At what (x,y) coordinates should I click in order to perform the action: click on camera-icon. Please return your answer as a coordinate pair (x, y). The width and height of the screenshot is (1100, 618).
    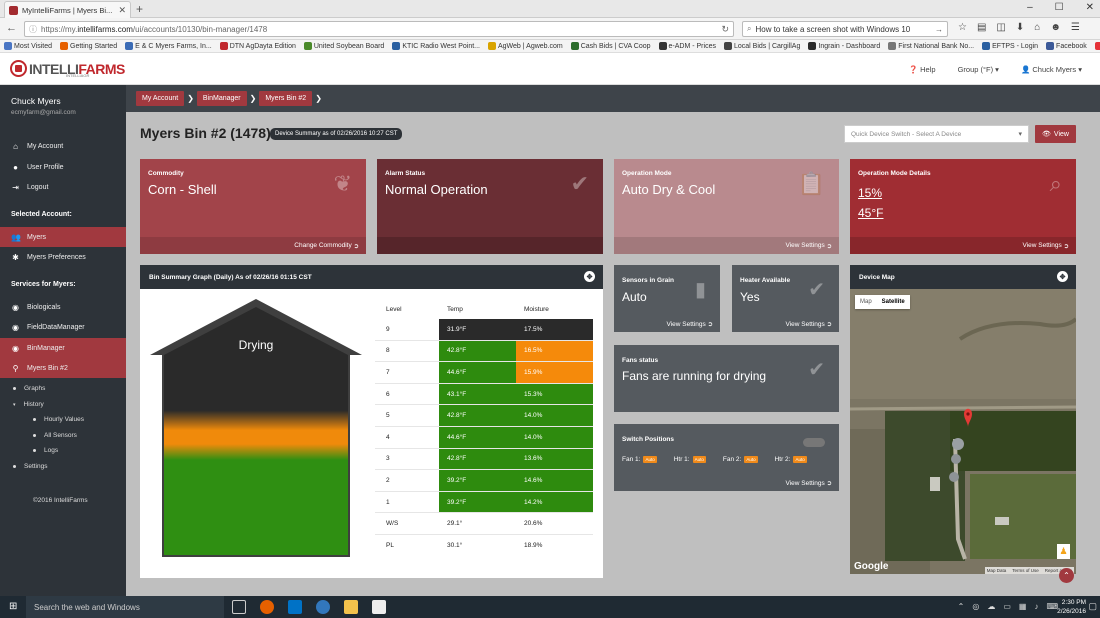
    Looking at the image, I should click on (379, 607).